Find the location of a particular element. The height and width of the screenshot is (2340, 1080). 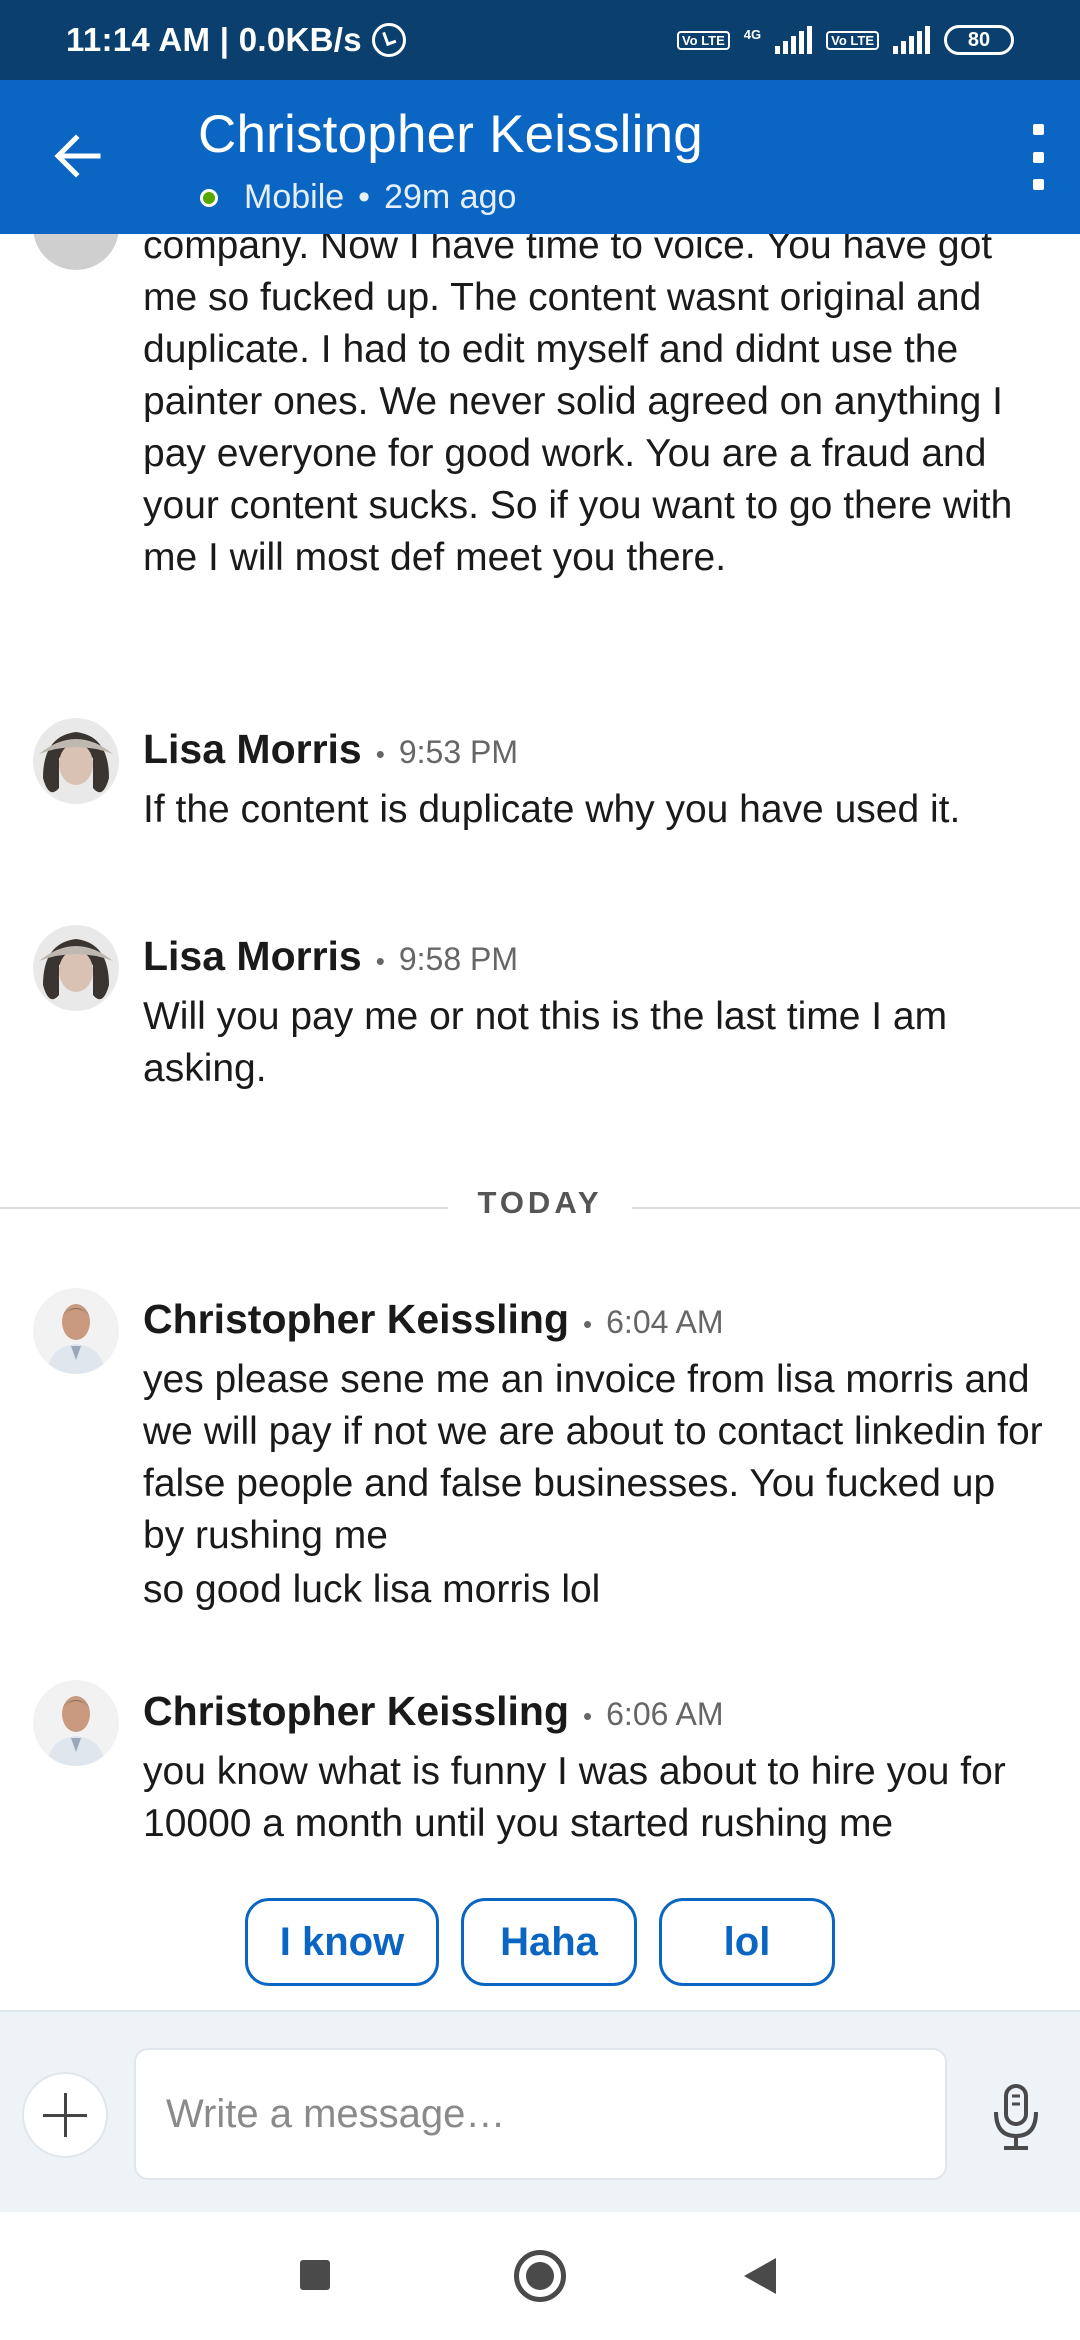

signal-strength-icon is located at coordinates (794, 40).